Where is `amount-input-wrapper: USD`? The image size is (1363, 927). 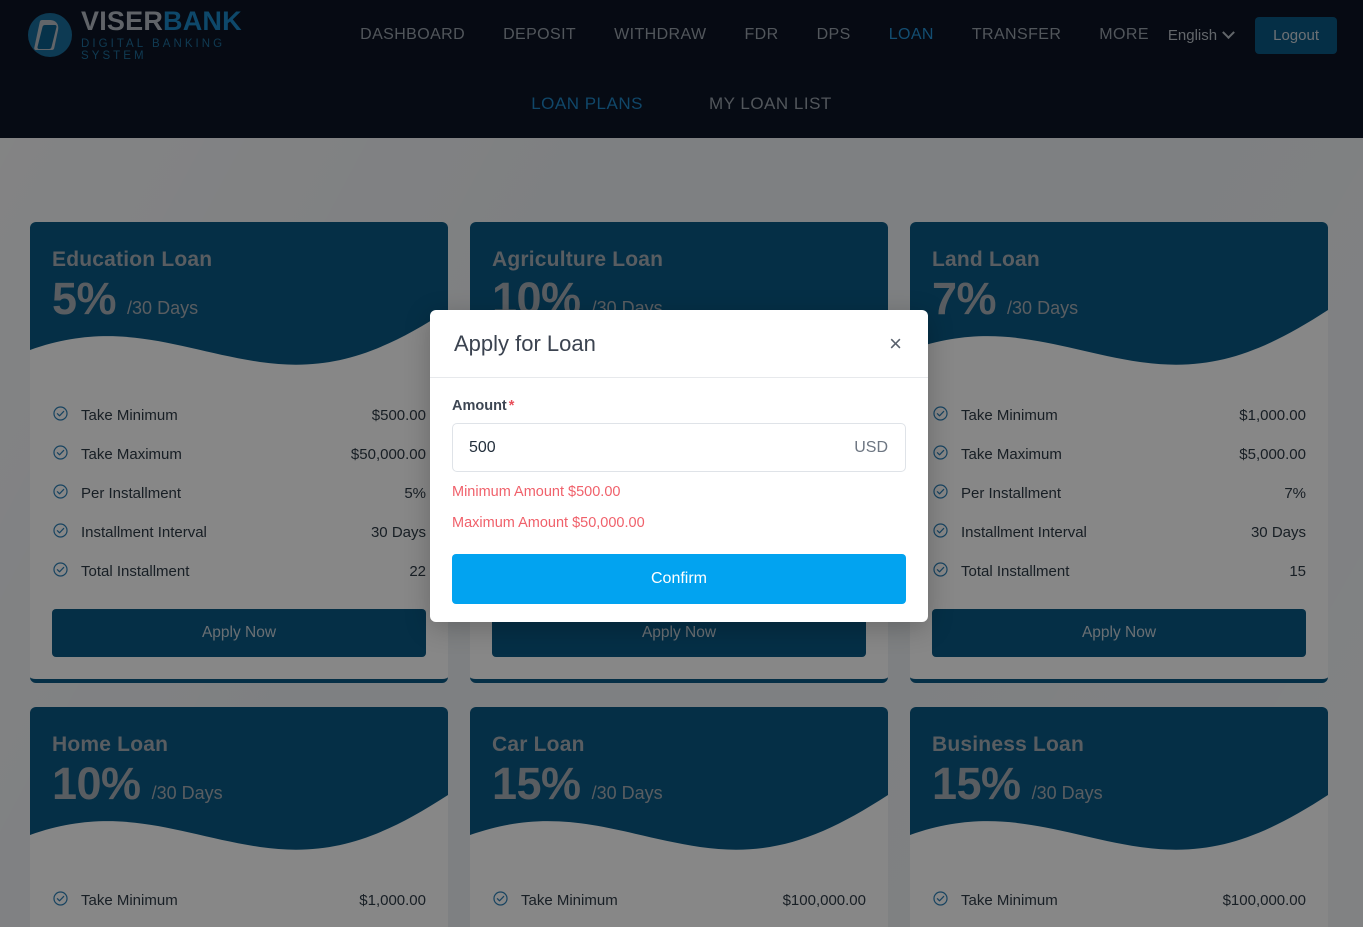 amount-input-wrapper: USD is located at coordinates (679, 447).